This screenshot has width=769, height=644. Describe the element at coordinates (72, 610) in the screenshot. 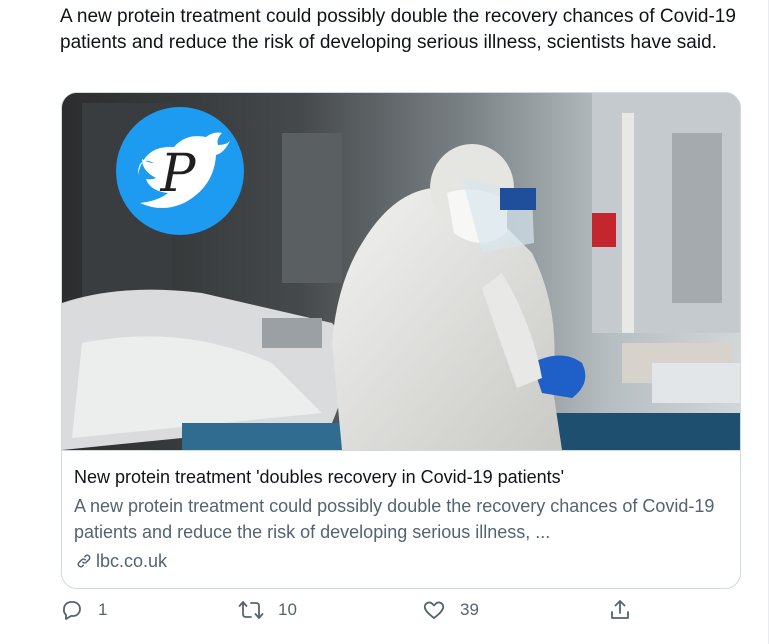

I see `reply-icon` at that location.